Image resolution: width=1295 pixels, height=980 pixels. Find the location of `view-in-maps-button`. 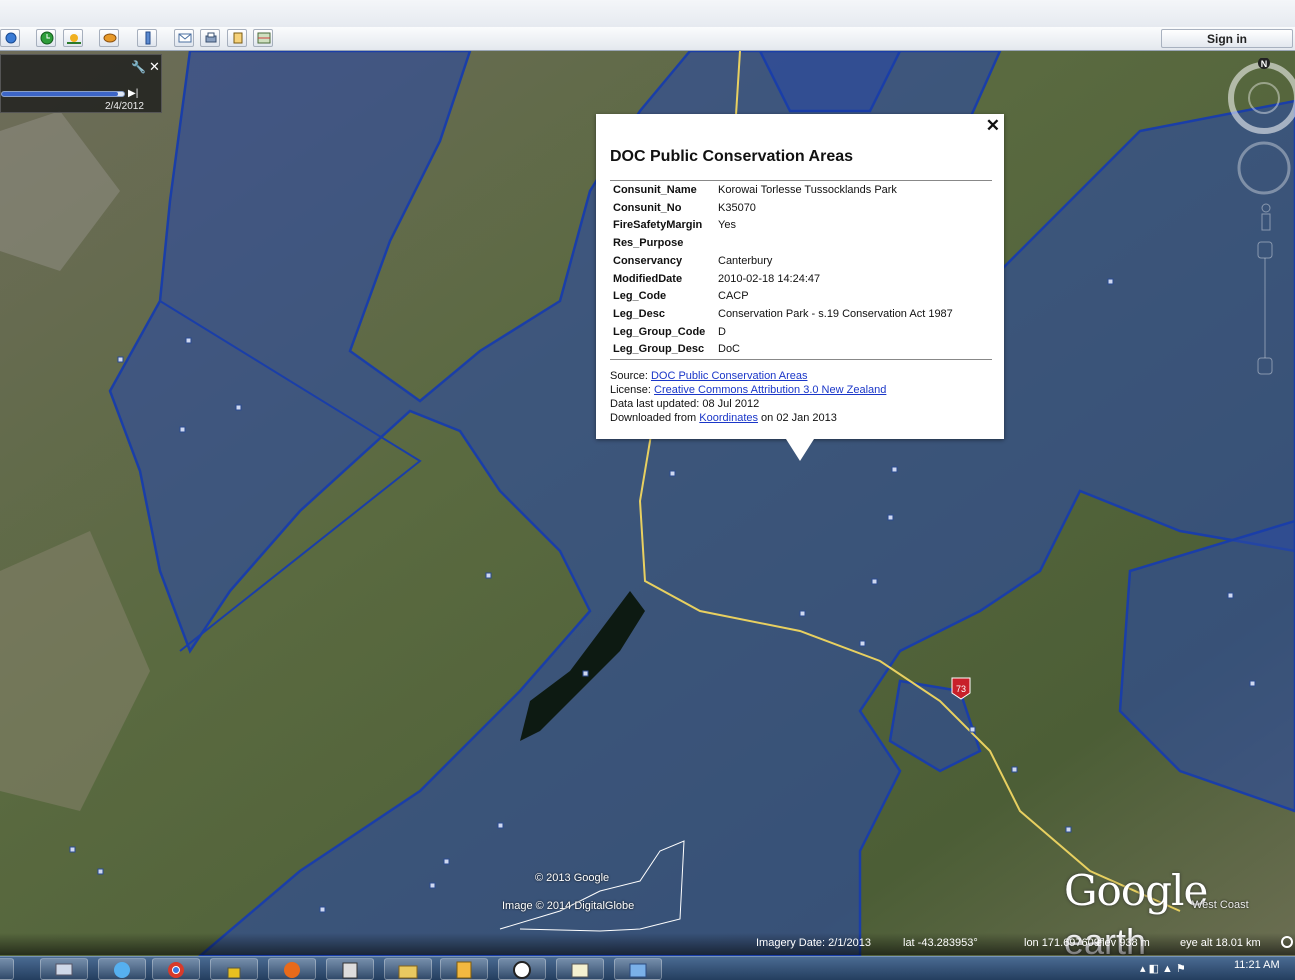

view-in-maps-button is located at coordinates (263, 38).